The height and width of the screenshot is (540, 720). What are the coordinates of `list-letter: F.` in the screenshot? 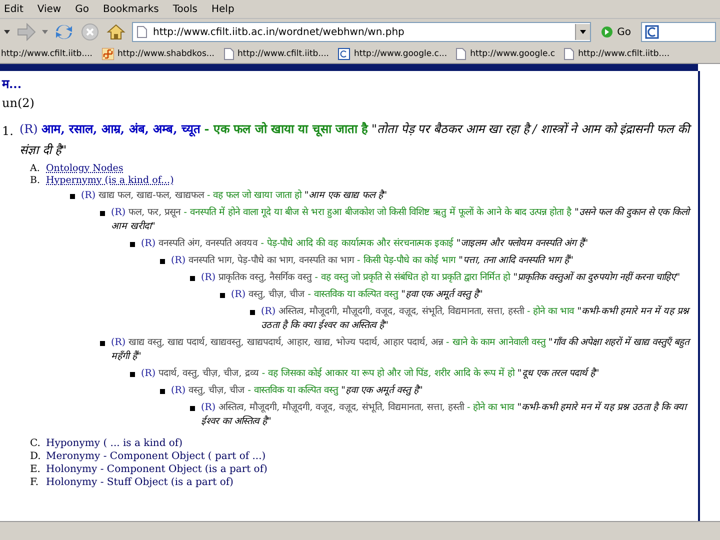 It's located at (35, 482).